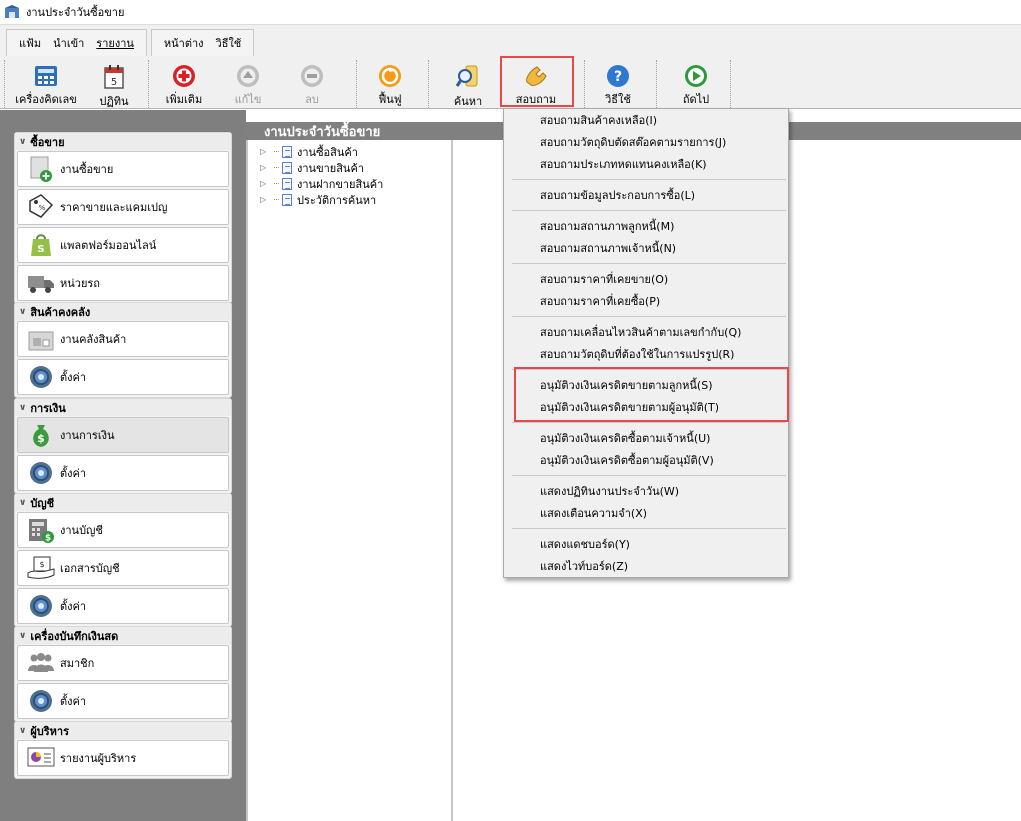  I want to click on nav-item-accounting-settings: ตั้งค่า, so click(123, 606).